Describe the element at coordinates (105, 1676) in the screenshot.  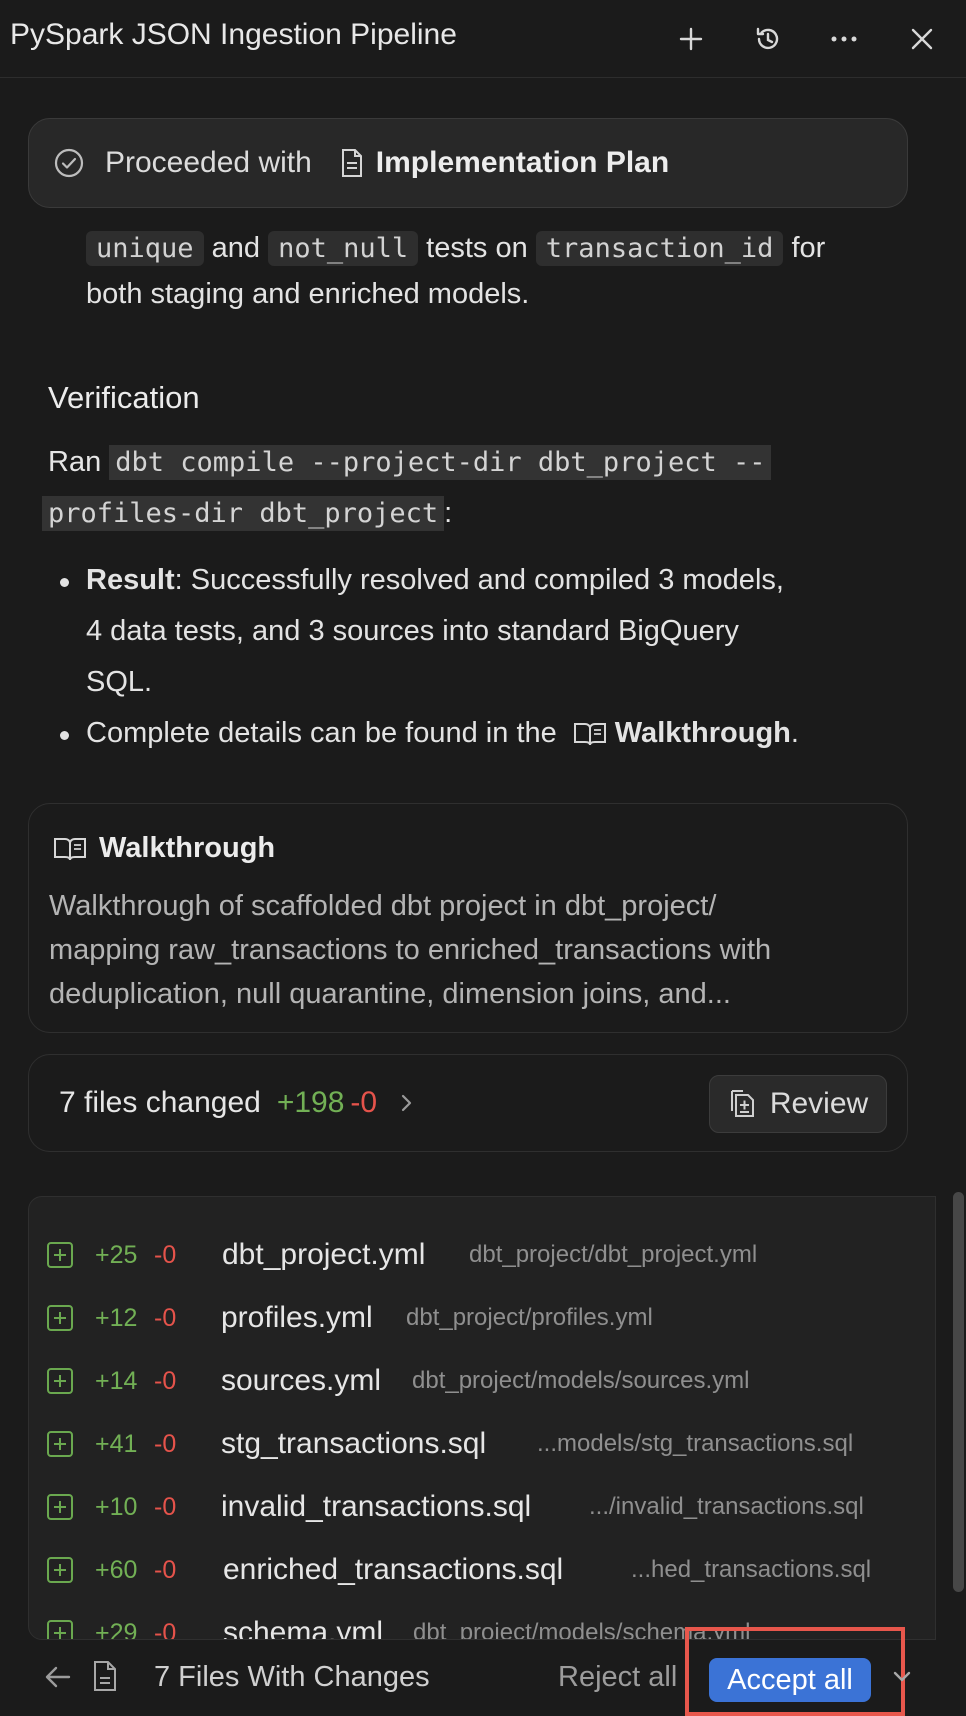
I see `file-icon` at that location.